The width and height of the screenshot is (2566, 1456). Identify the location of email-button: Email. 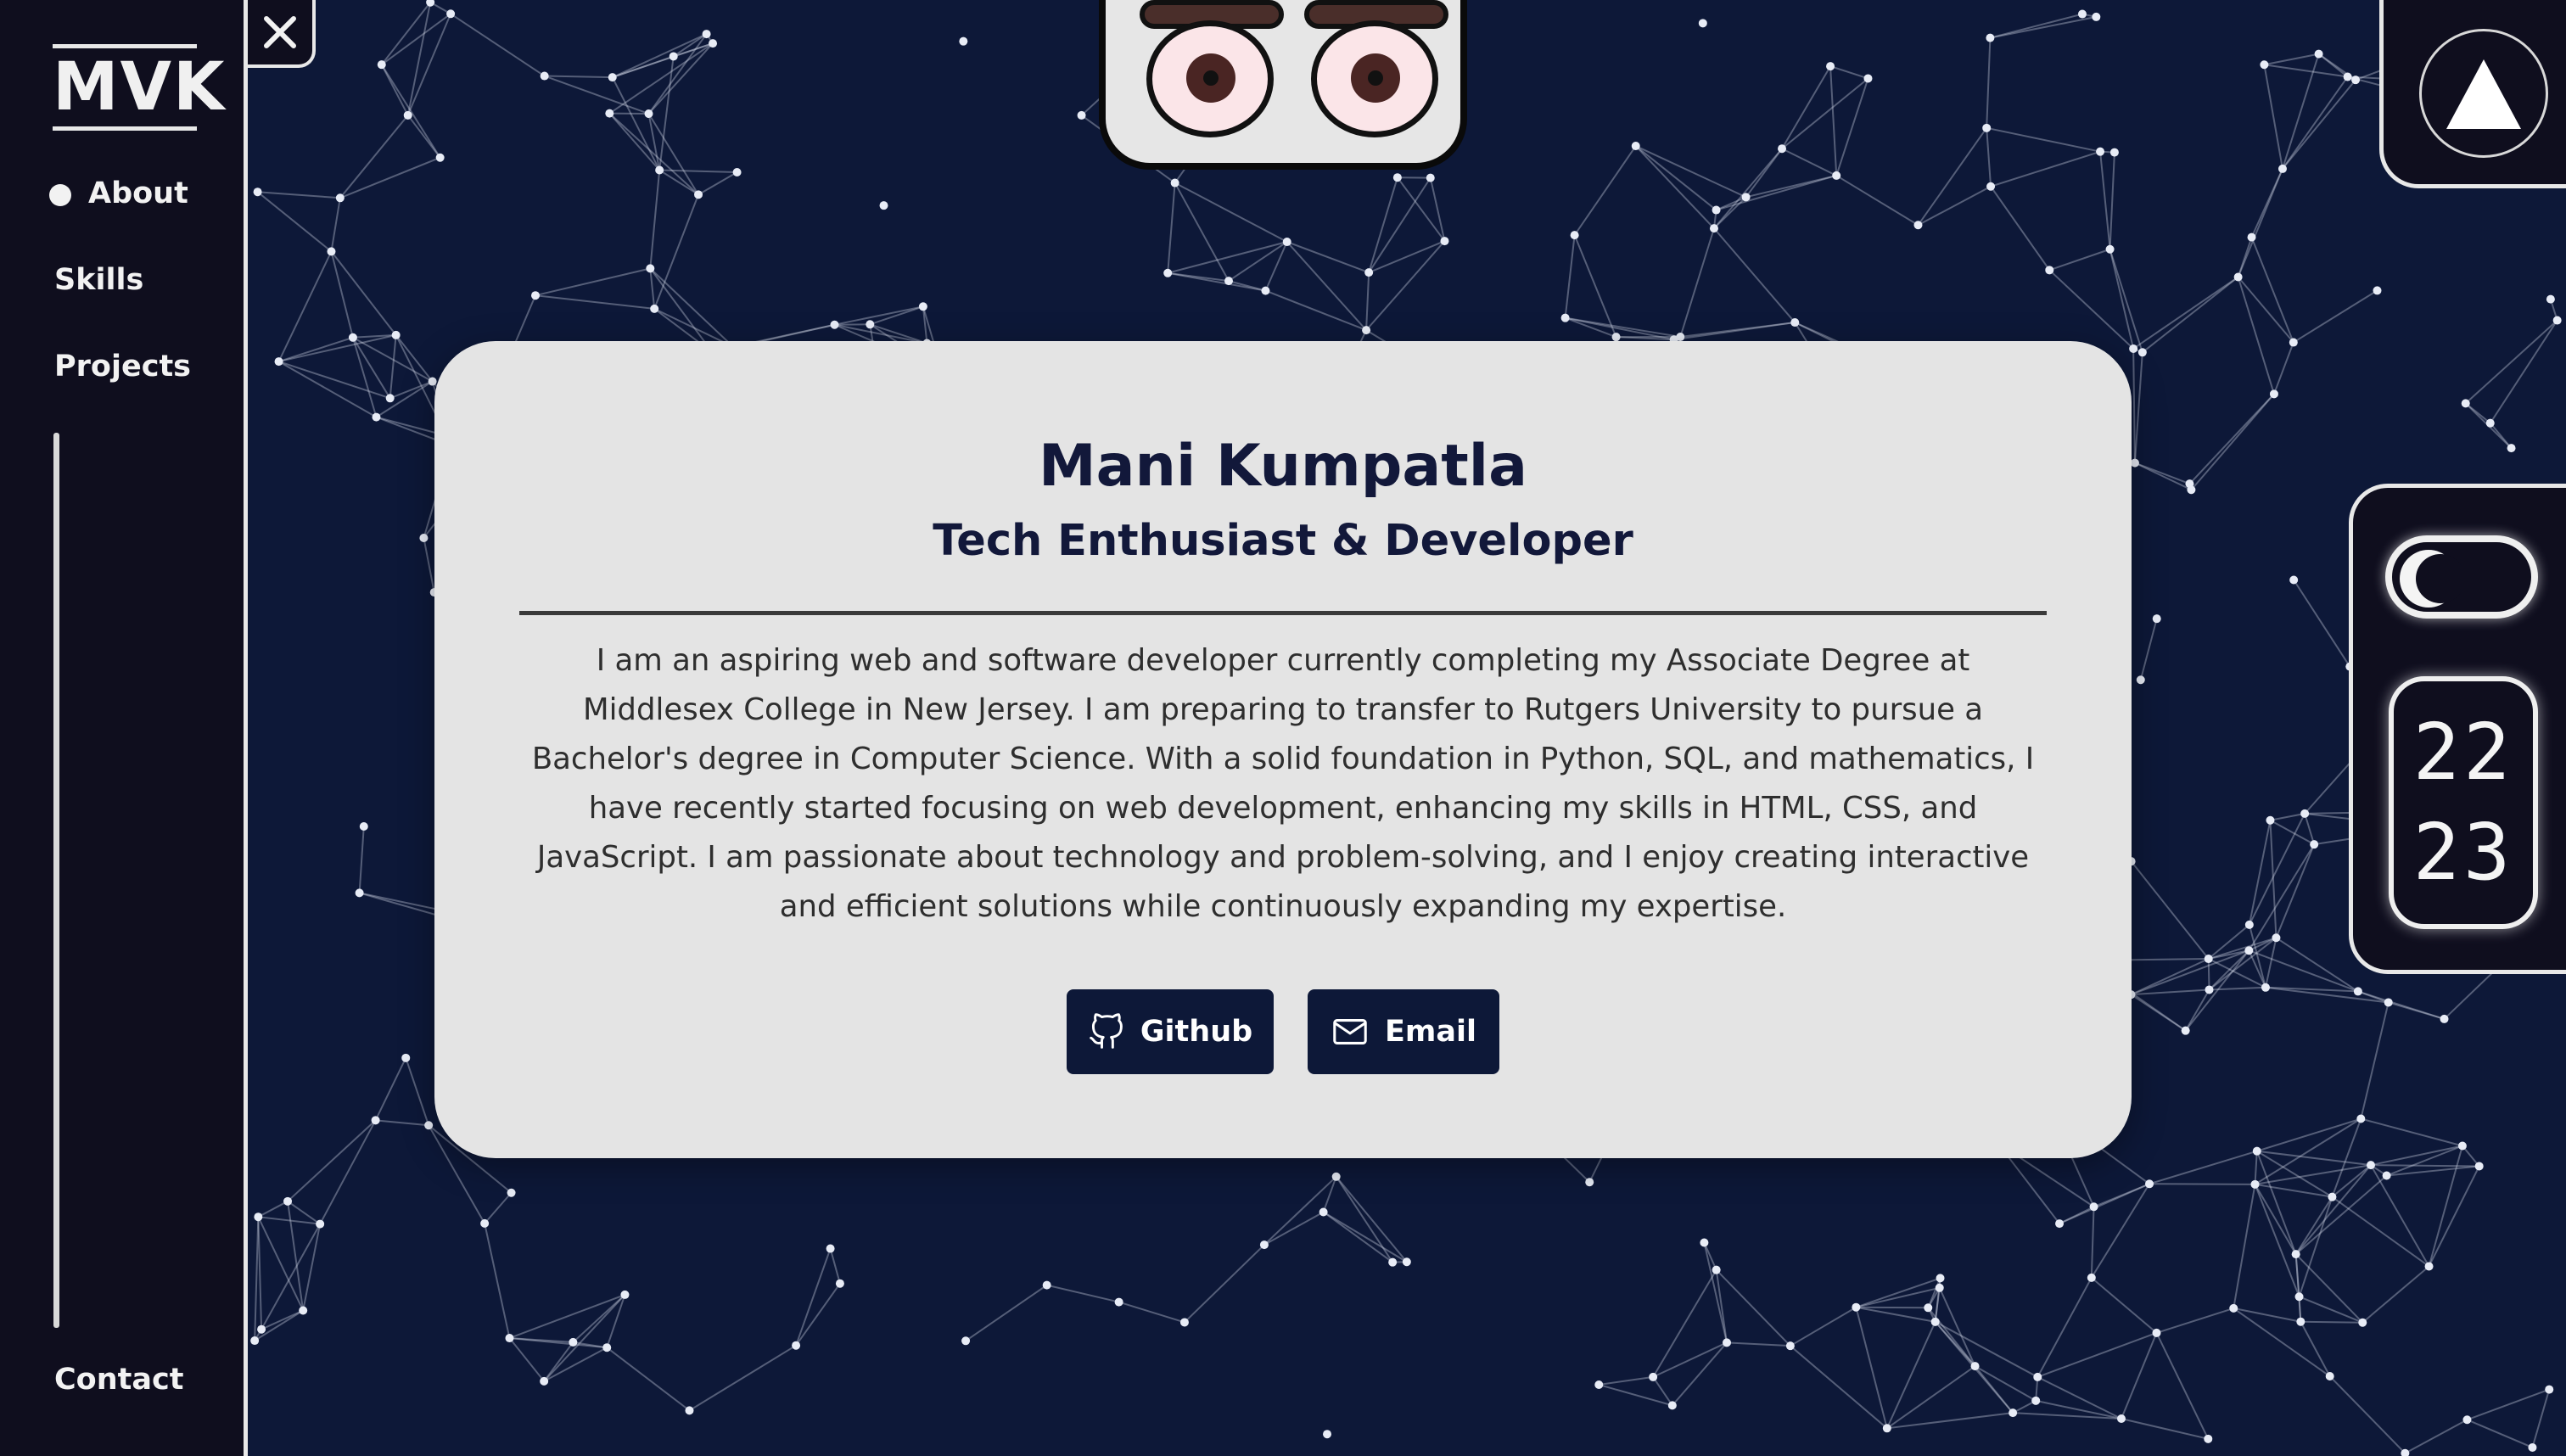
(1403, 1031).